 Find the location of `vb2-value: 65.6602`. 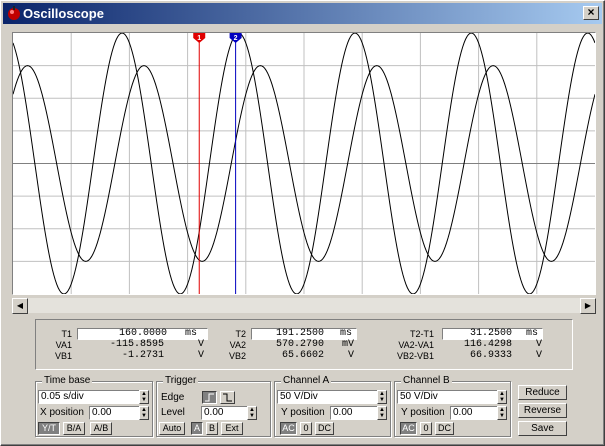

vb2-value: 65.6602 is located at coordinates (302, 355).